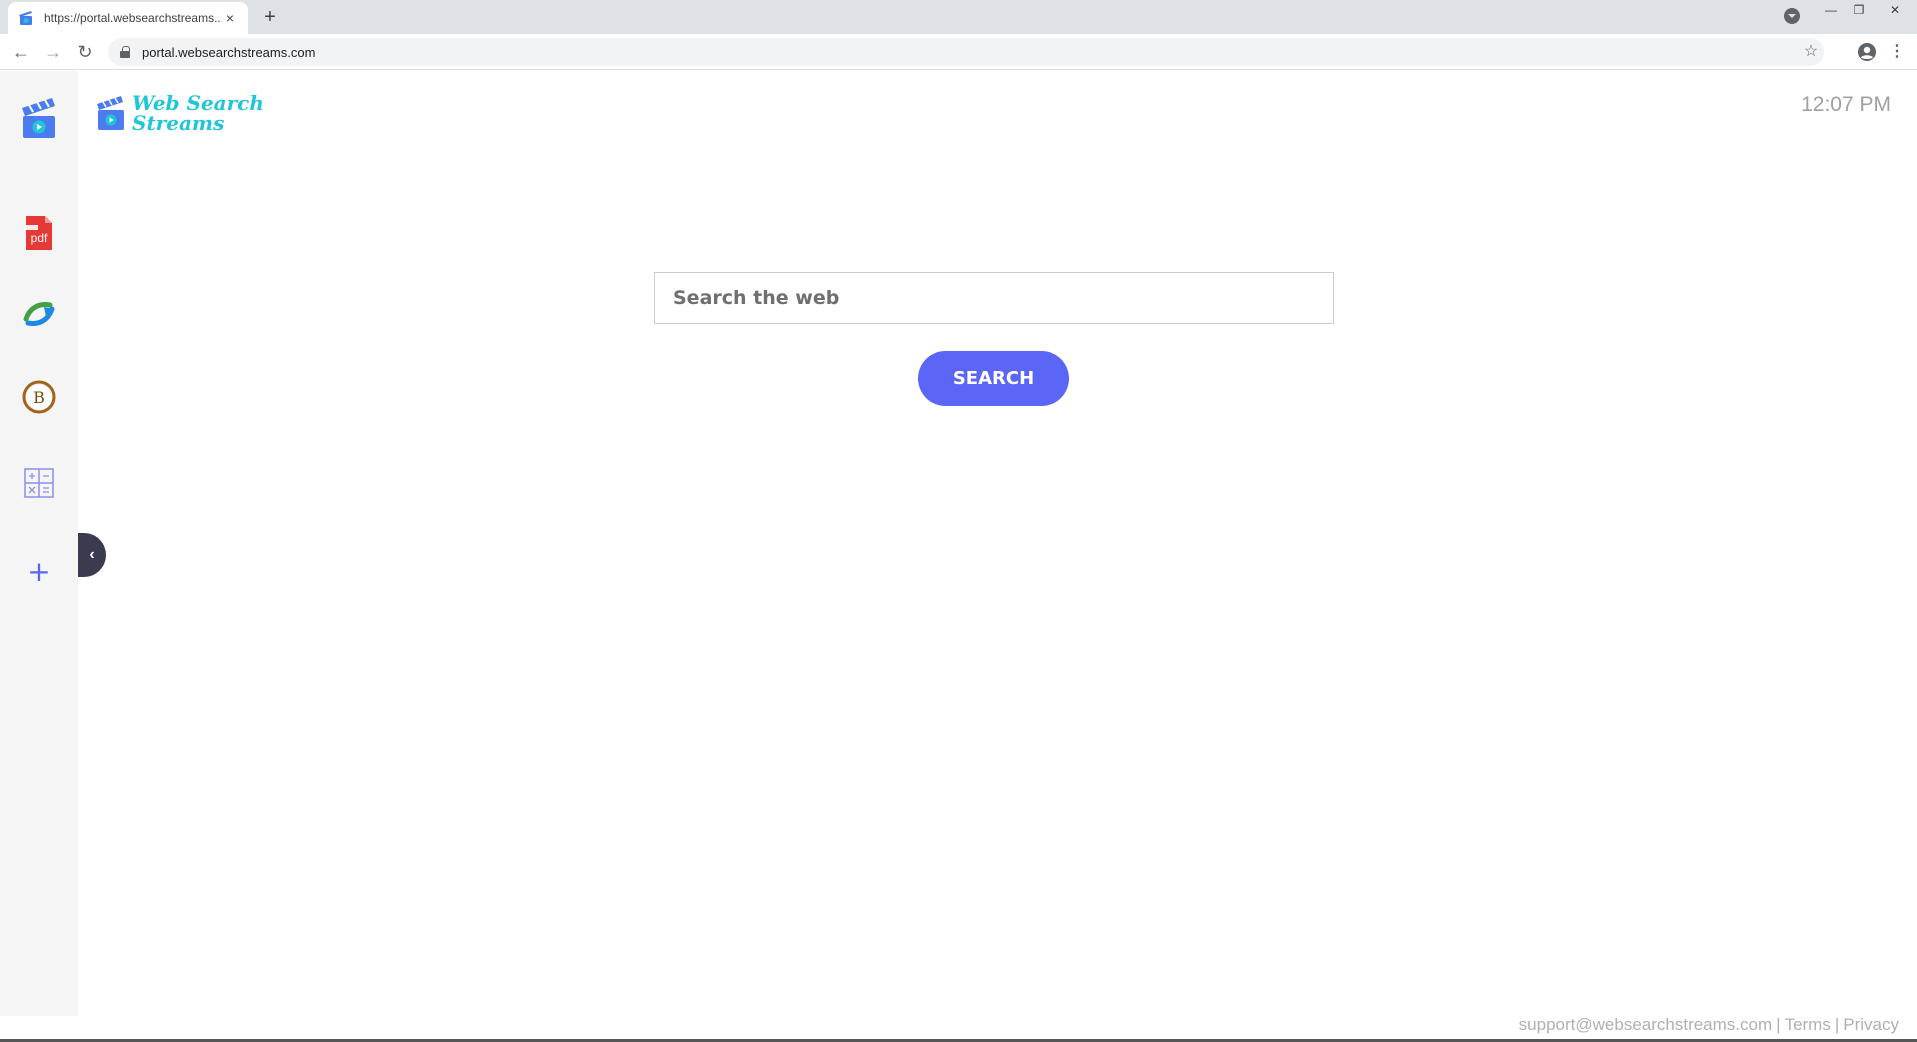 This screenshot has width=1917, height=1042. I want to click on browser-menu-icon: ⋮, so click(1897, 52).